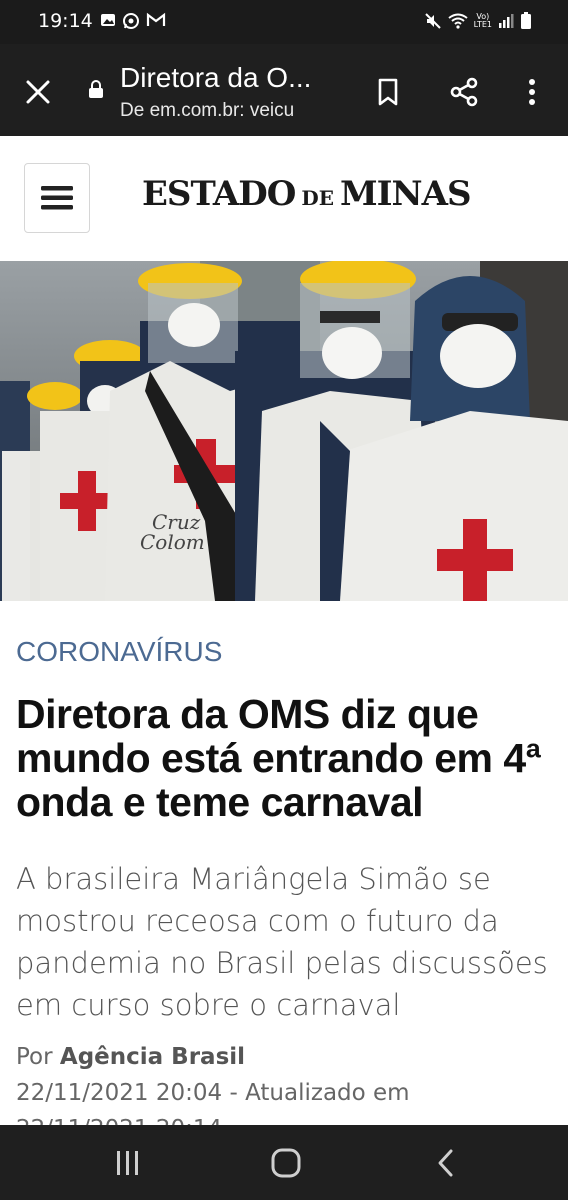  I want to click on more-vert-icon, so click(532, 92).